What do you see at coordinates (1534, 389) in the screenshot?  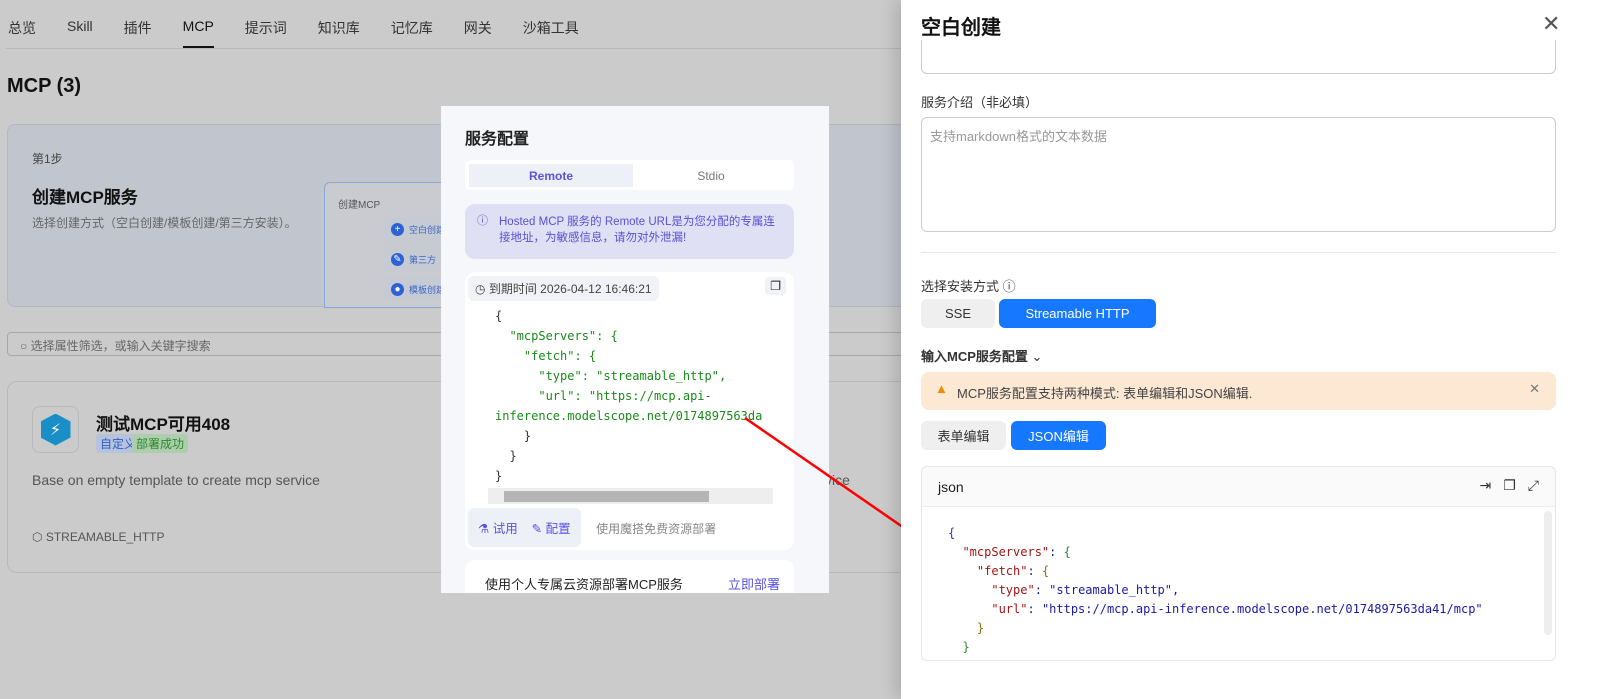 I see `close-alert-icon: ✕` at bounding box center [1534, 389].